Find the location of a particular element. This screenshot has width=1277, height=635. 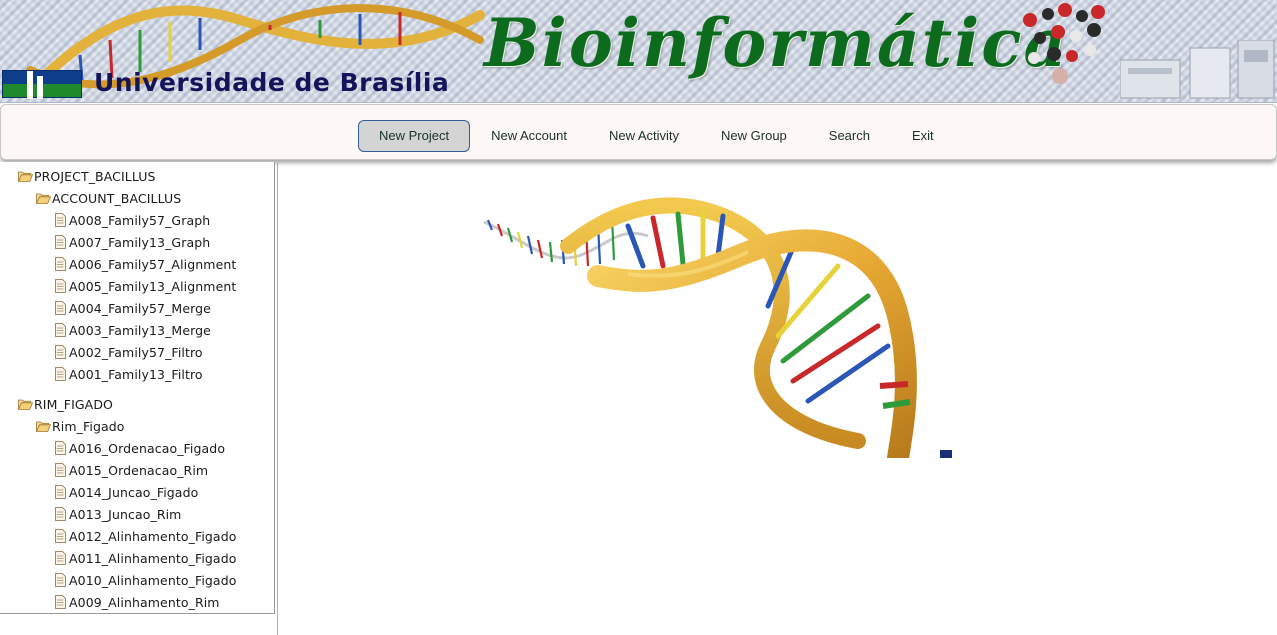

tree-activity: A006_Family57_Alignment is located at coordinates (145, 264).